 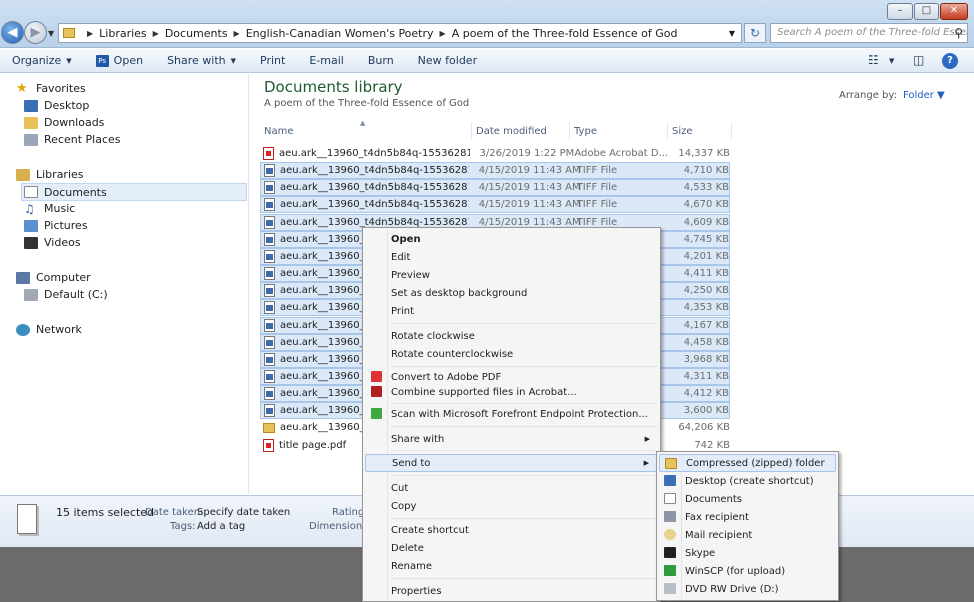 What do you see at coordinates (524, 578) in the screenshot?
I see `menu-separator` at bounding box center [524, 578].